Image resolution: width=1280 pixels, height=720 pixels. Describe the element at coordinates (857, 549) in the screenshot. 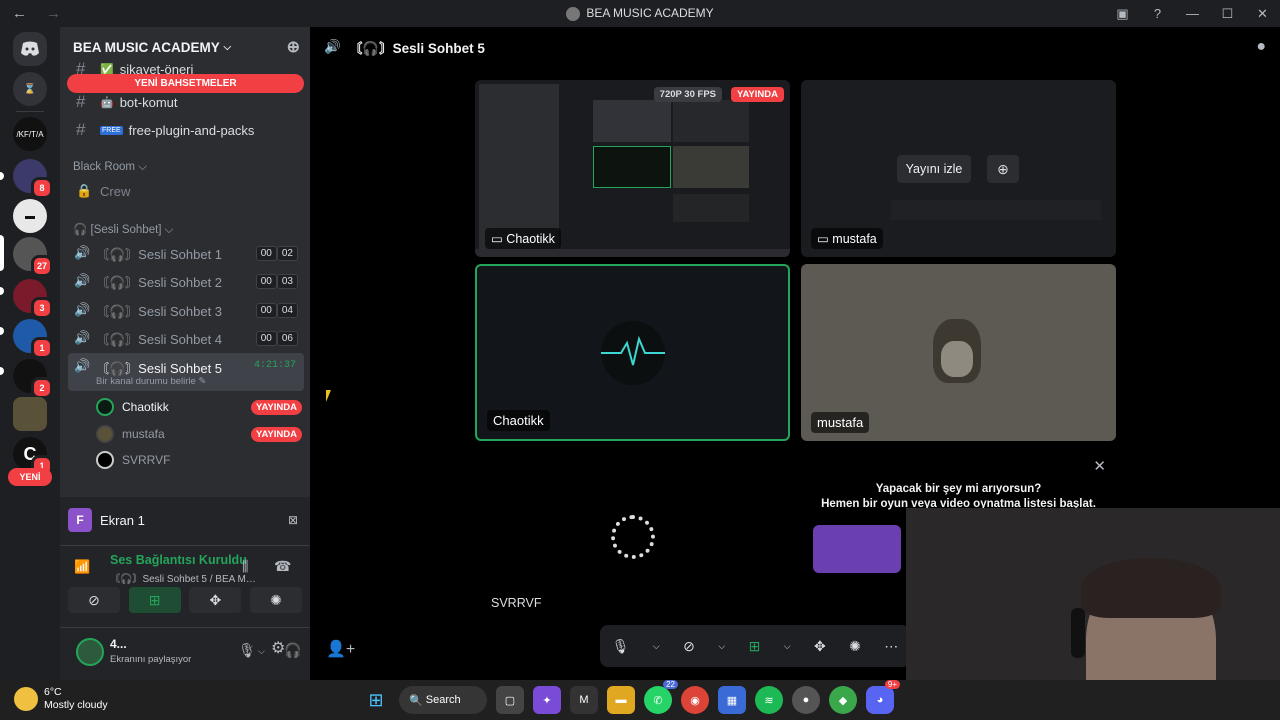

I see `activity-card` at that location.